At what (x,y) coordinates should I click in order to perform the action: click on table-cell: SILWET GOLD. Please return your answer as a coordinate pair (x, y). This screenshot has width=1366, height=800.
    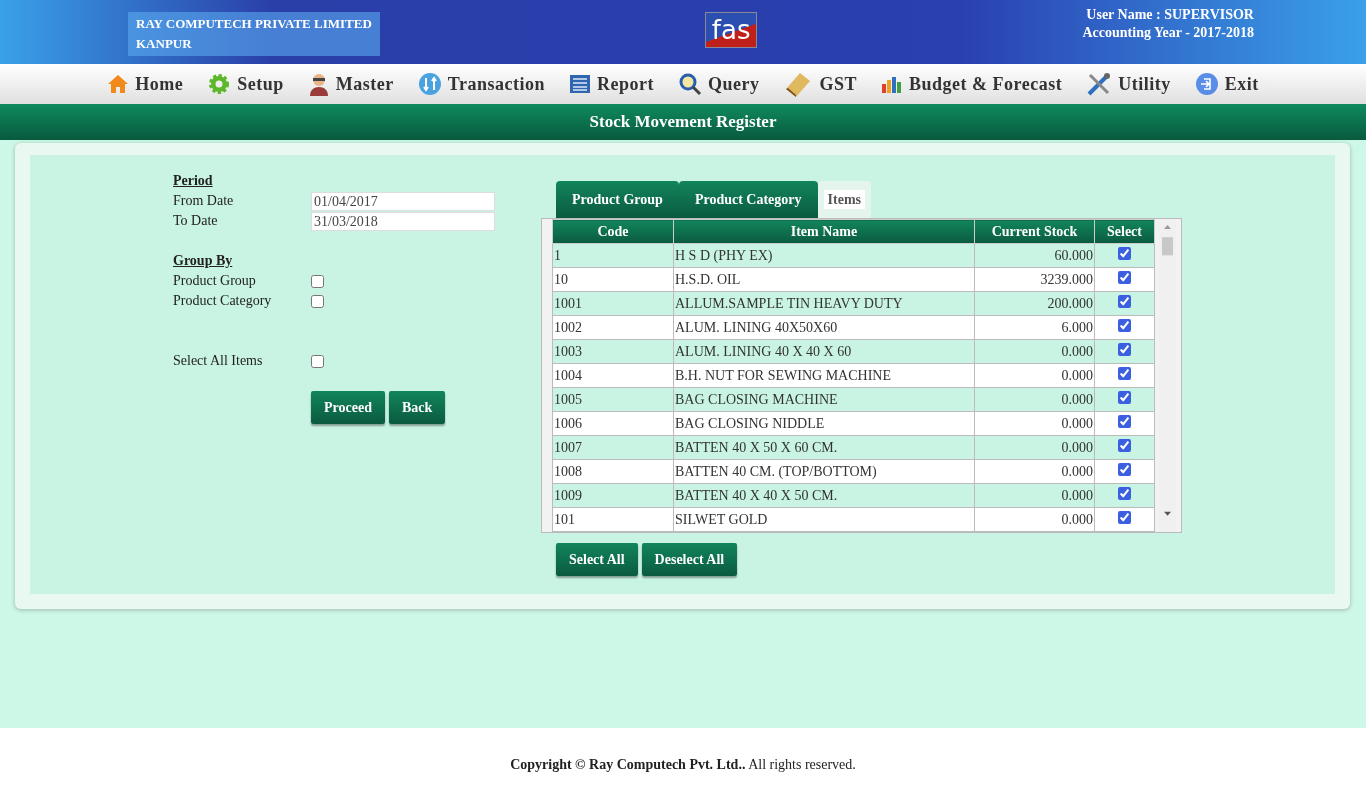
    Looking at the image, I should click on (824, 519).